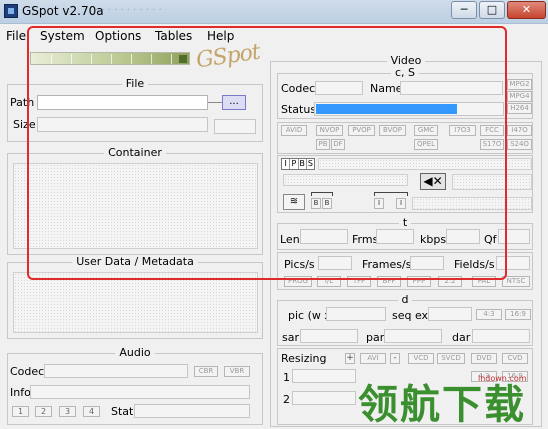 This screenshot has height=429, width=548. Describe the element at coordinates (294, 130) in the screenshot. I see `flag-avid: AVID` at that location.